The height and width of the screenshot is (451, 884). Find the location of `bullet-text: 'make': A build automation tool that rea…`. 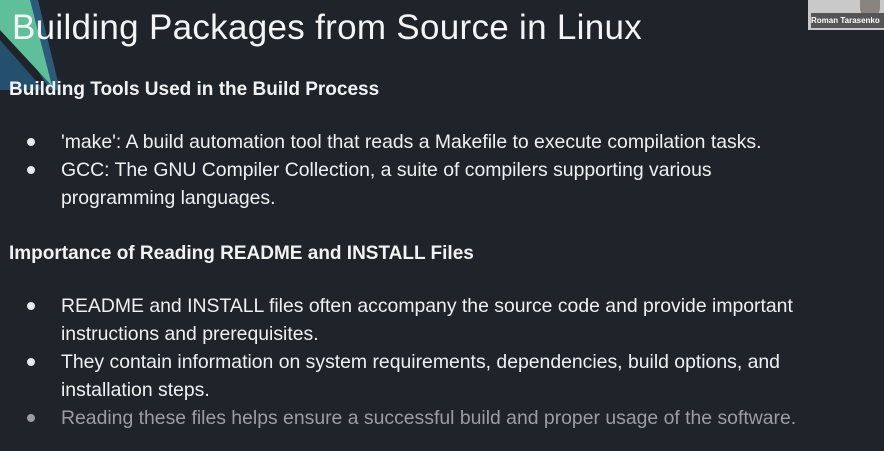

bullet-text: 'make': A build automation tool that rea… is located at coordinates (411, 142).